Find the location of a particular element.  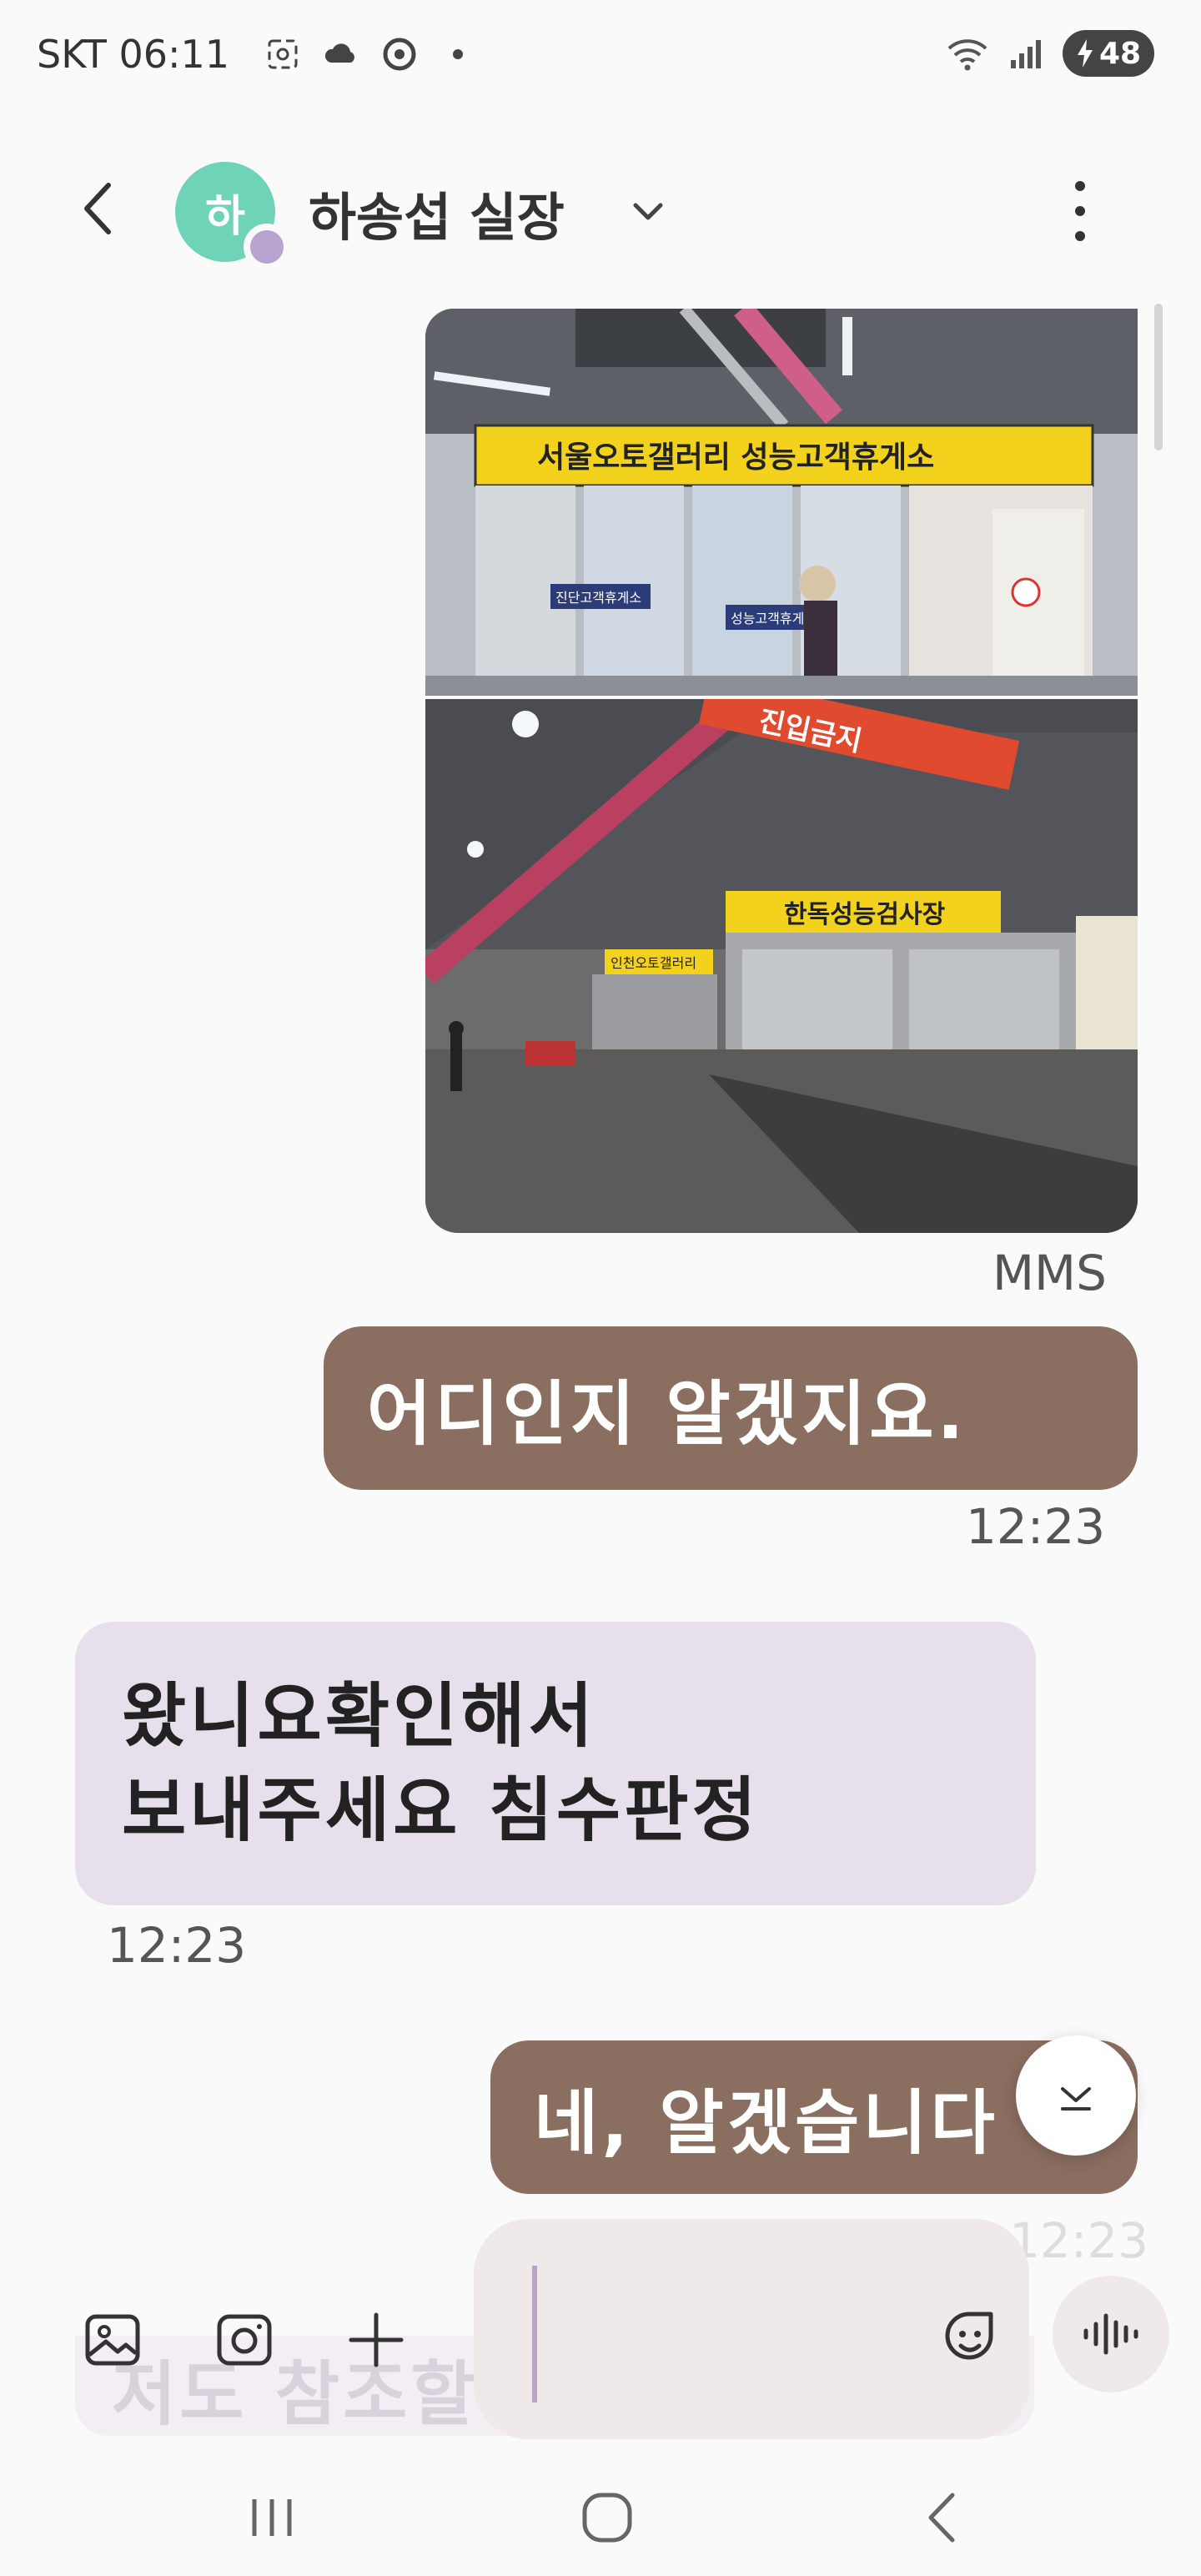

mms-image-2: 진입금지 한독성능검사장 인천오토갤러리 is located at coordinates (782, 966).